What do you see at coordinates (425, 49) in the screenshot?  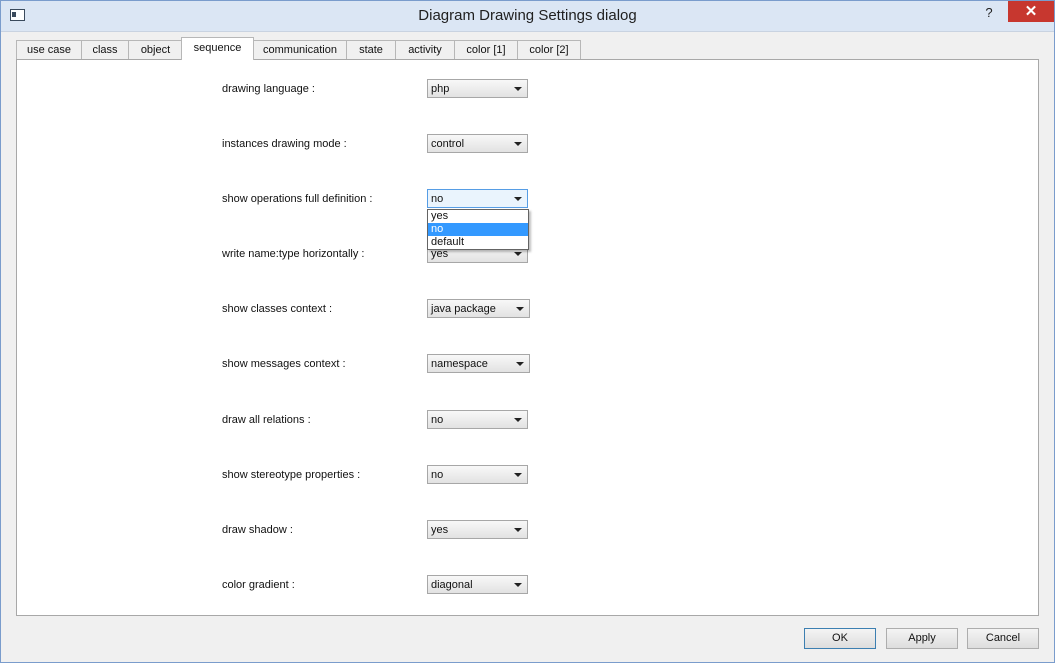 I see `tab-activity: activity` at bounding box center [425, 49].